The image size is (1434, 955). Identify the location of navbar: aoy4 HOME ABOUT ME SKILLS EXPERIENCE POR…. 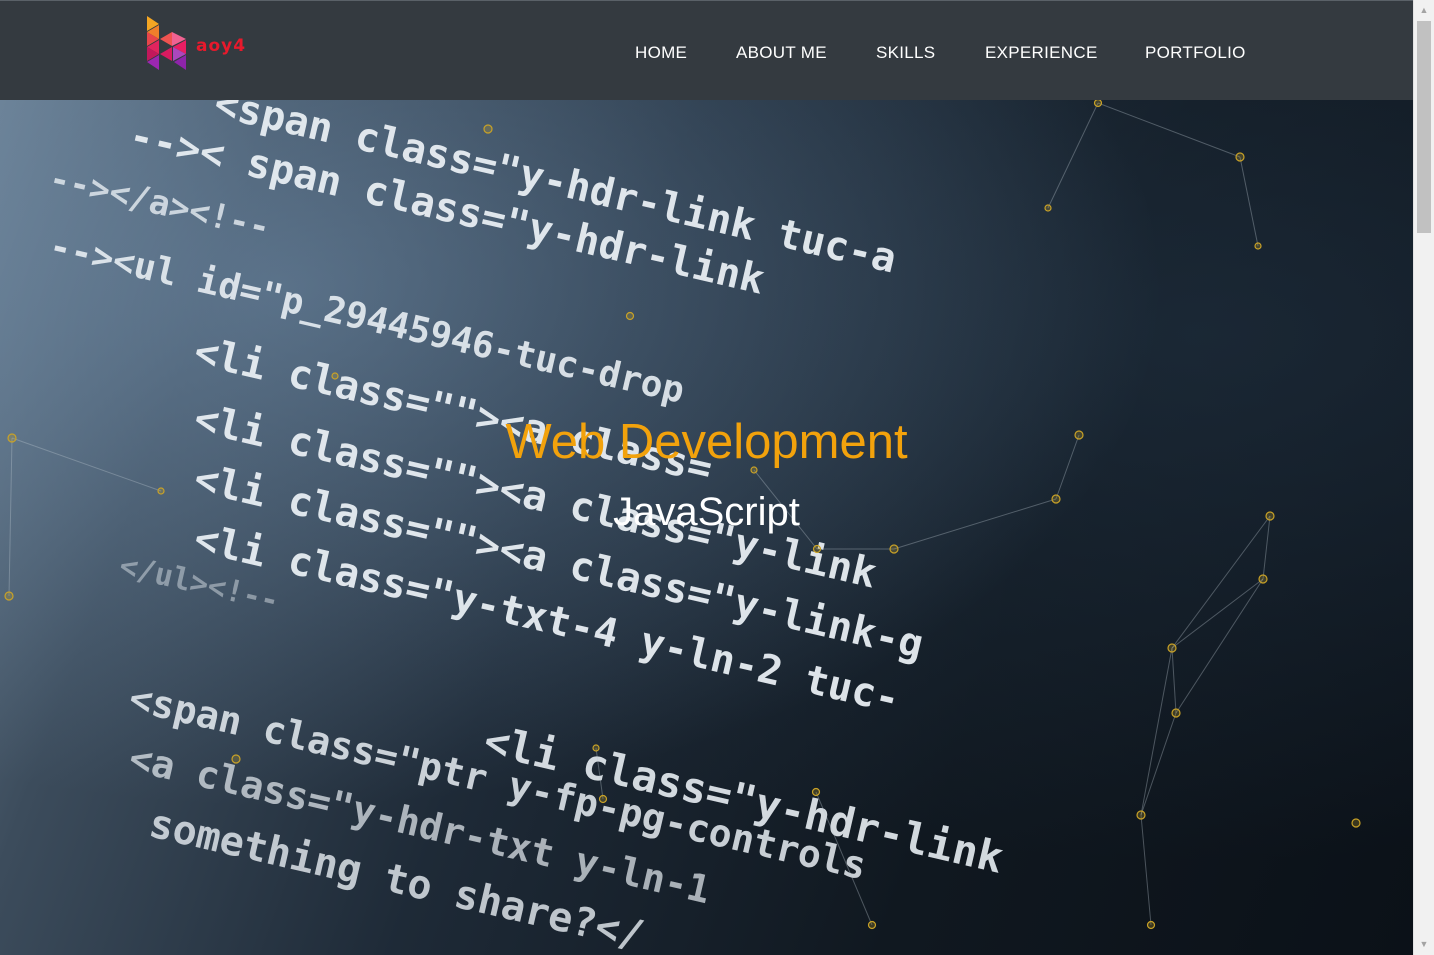
(706, 50).